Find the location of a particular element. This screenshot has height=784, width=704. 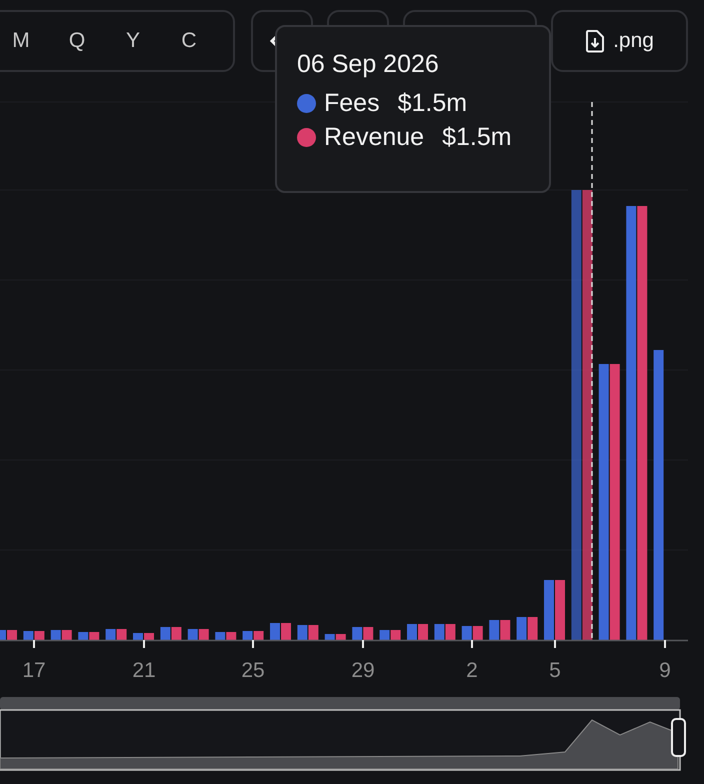

axis-label: 5 is located at coordinates (555, 670).